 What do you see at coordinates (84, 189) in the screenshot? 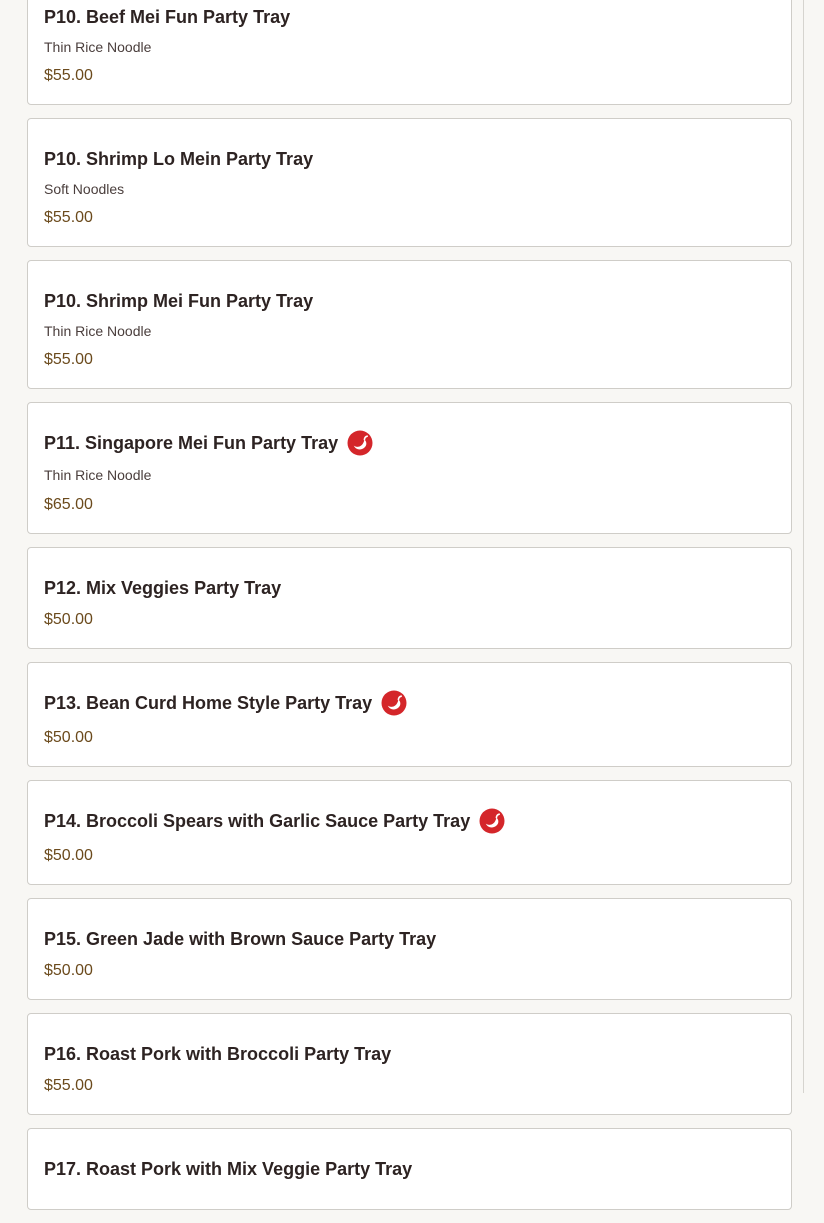
I see `menu-item-description: Soft Noodles` at bounding box center [84, 189].